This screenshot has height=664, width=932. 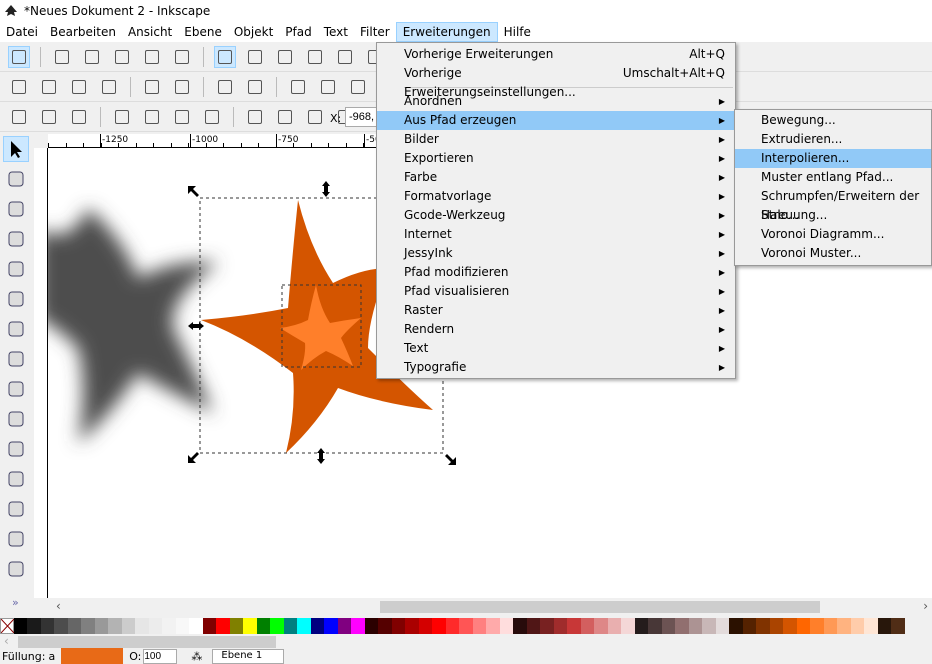 I want to click on fill-color-swatch, so click(x=92, y=656).